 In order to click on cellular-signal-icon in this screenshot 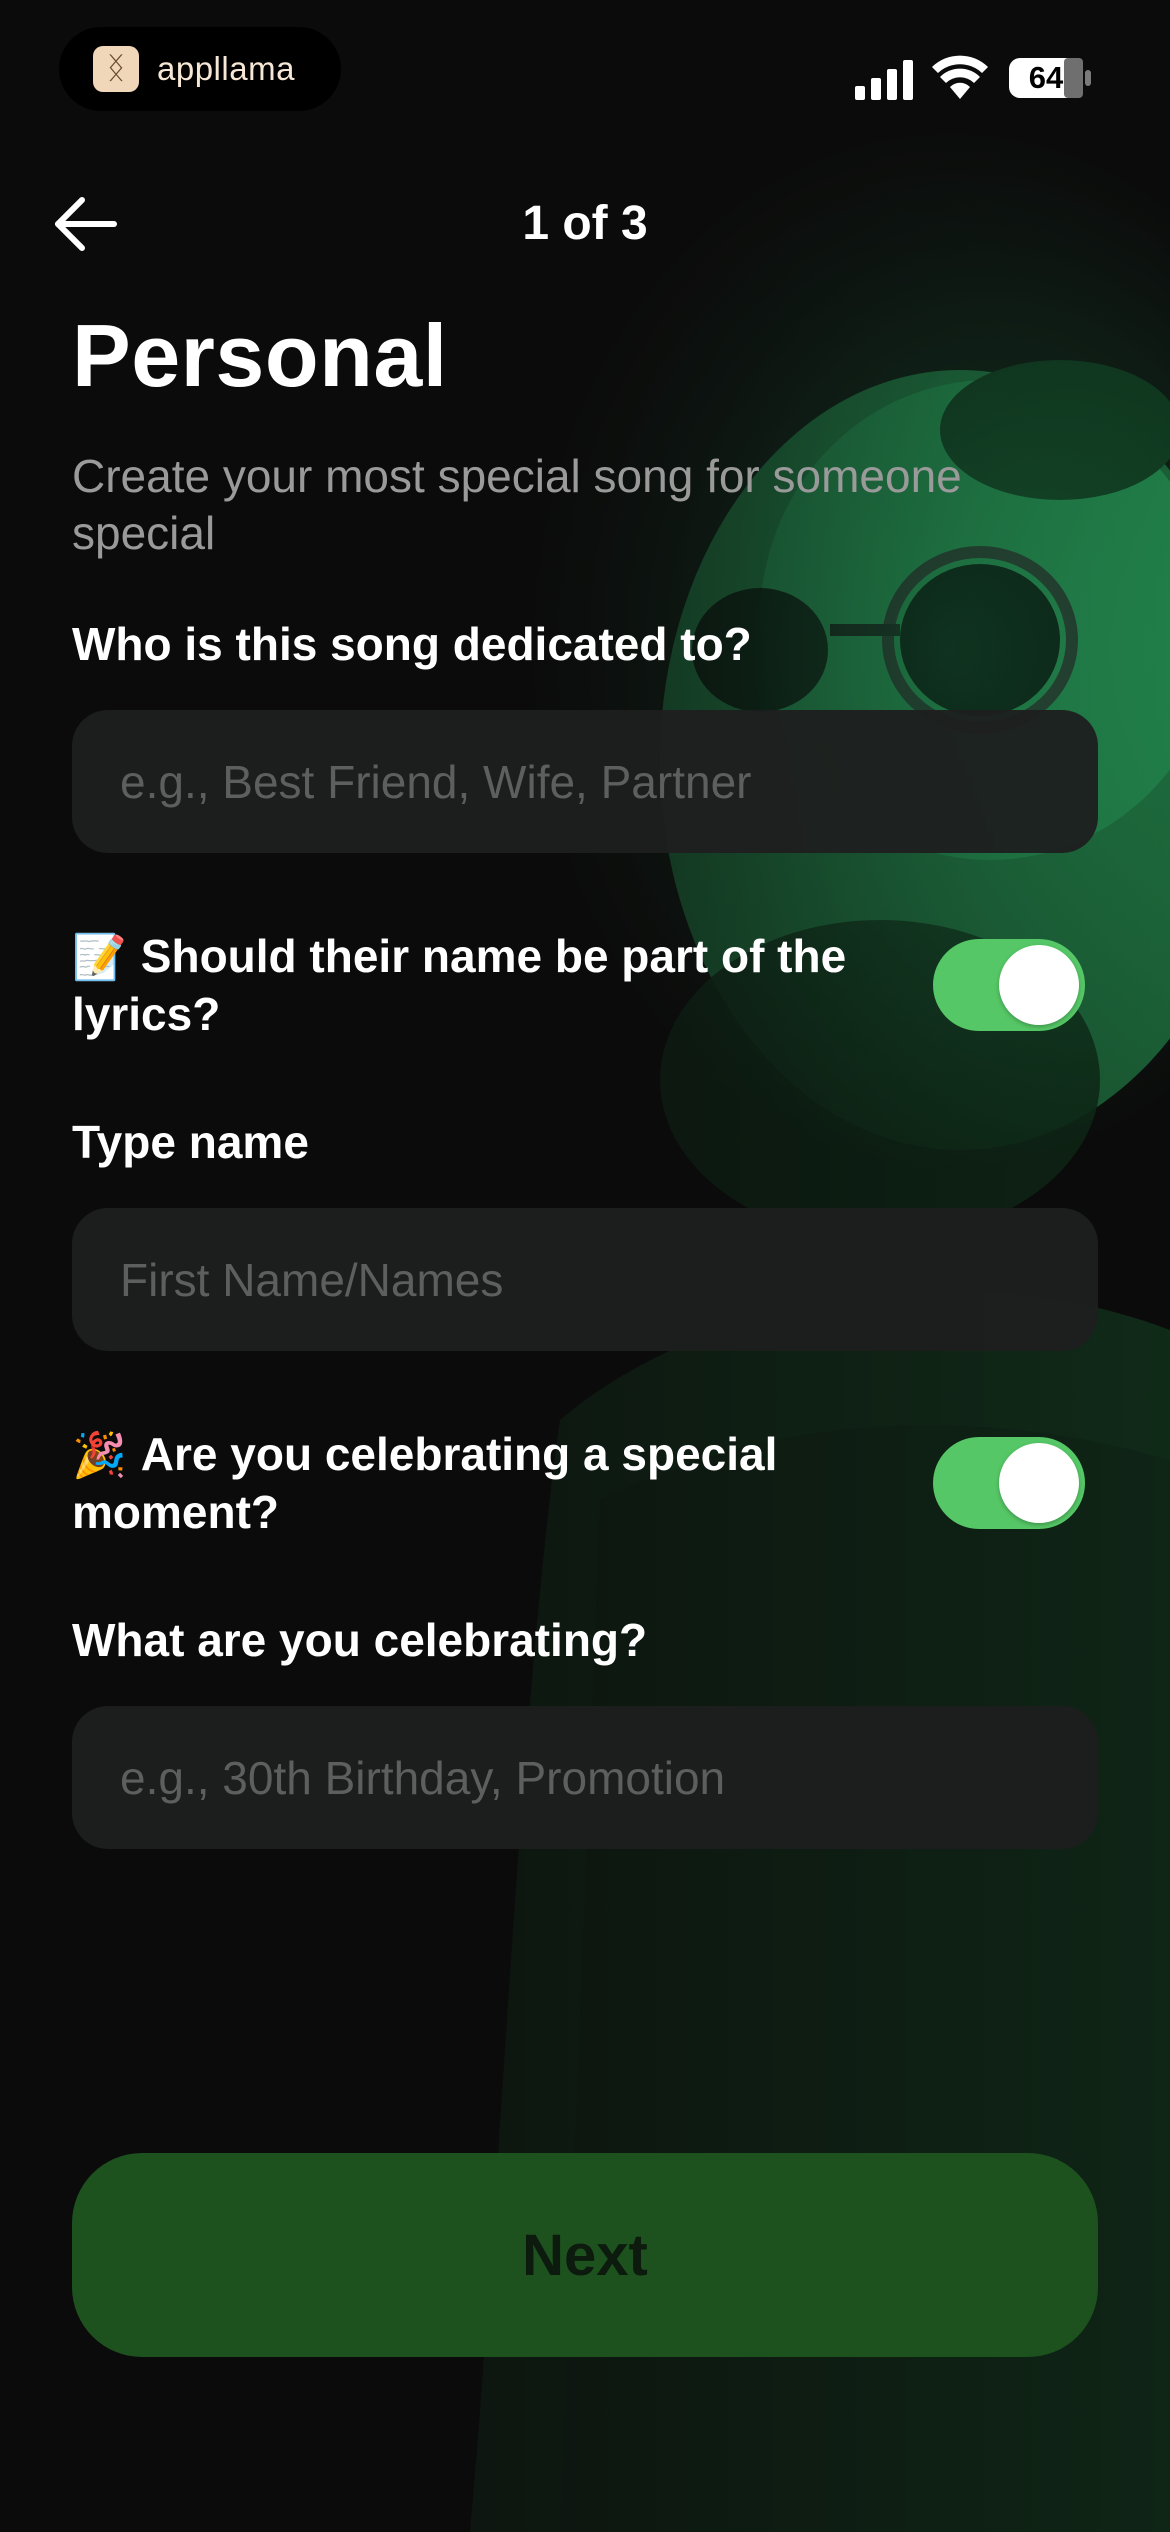, I will do `click(884, 80)`.